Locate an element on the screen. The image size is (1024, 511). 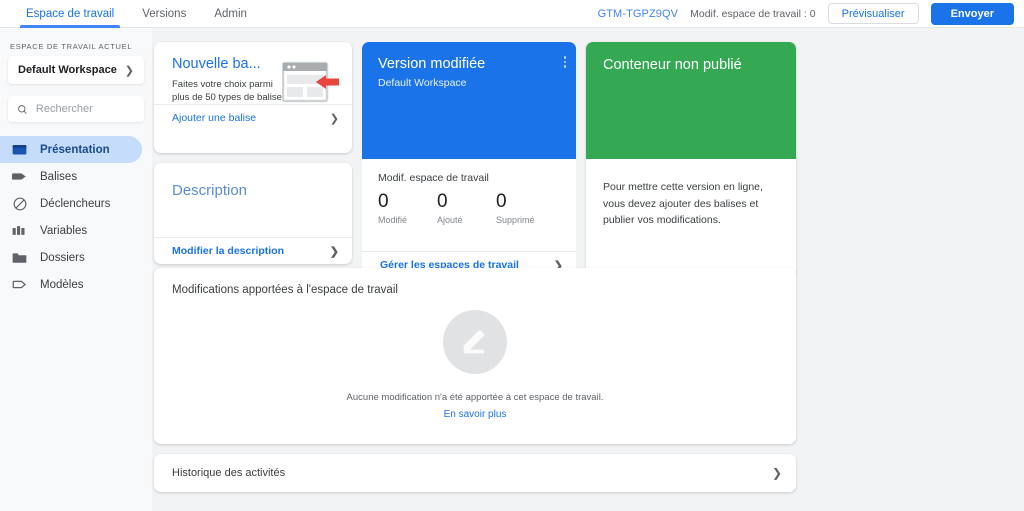
version-subtitle: Default Workspace is located at coordinates (422, 83).